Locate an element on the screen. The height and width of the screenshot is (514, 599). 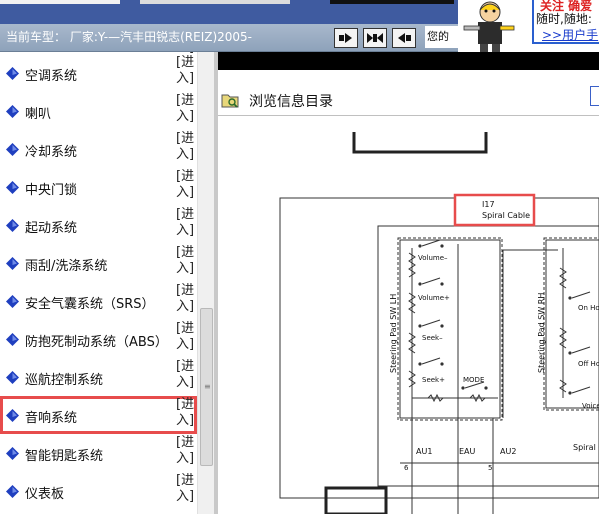
header-partial-text: 您的 is located at coordinates (442, 37).